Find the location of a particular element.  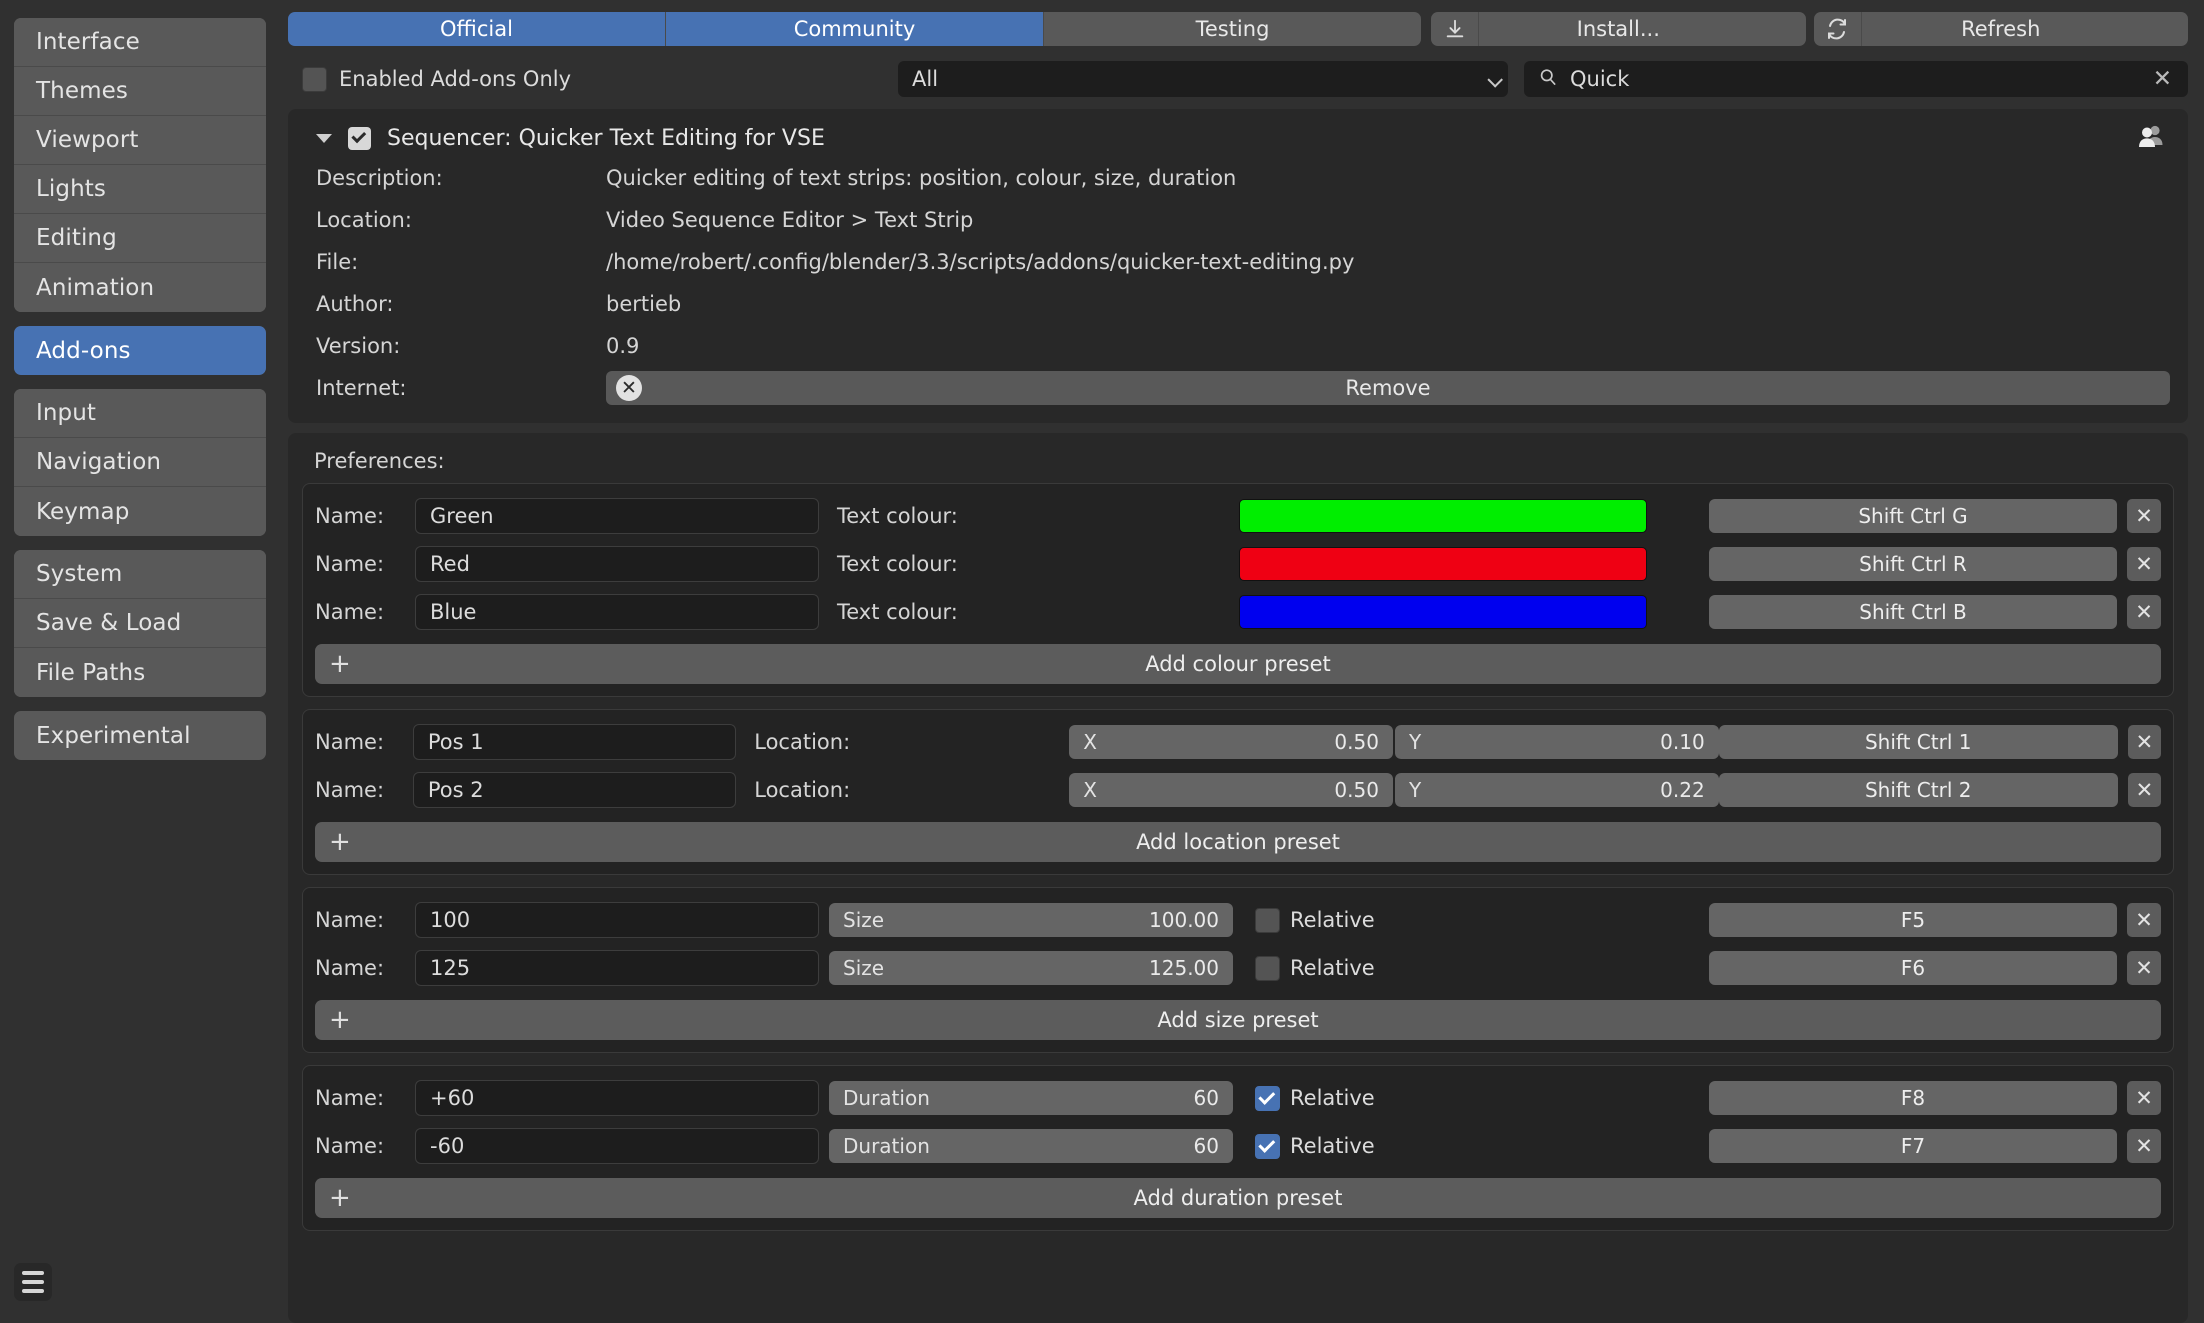

sidebar-item-save-and-load: Save & Load is located at coordinates (140, 623).